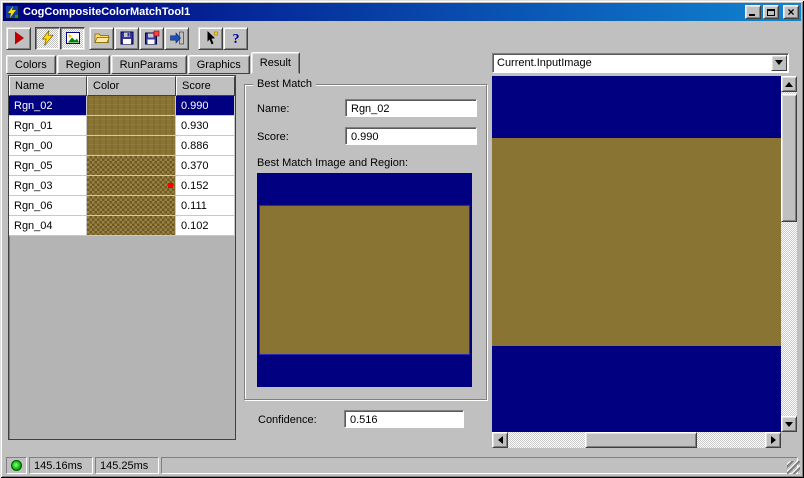 This screenshot has height=478, width=804. I want to click on open-file-button, so click(101, 38).